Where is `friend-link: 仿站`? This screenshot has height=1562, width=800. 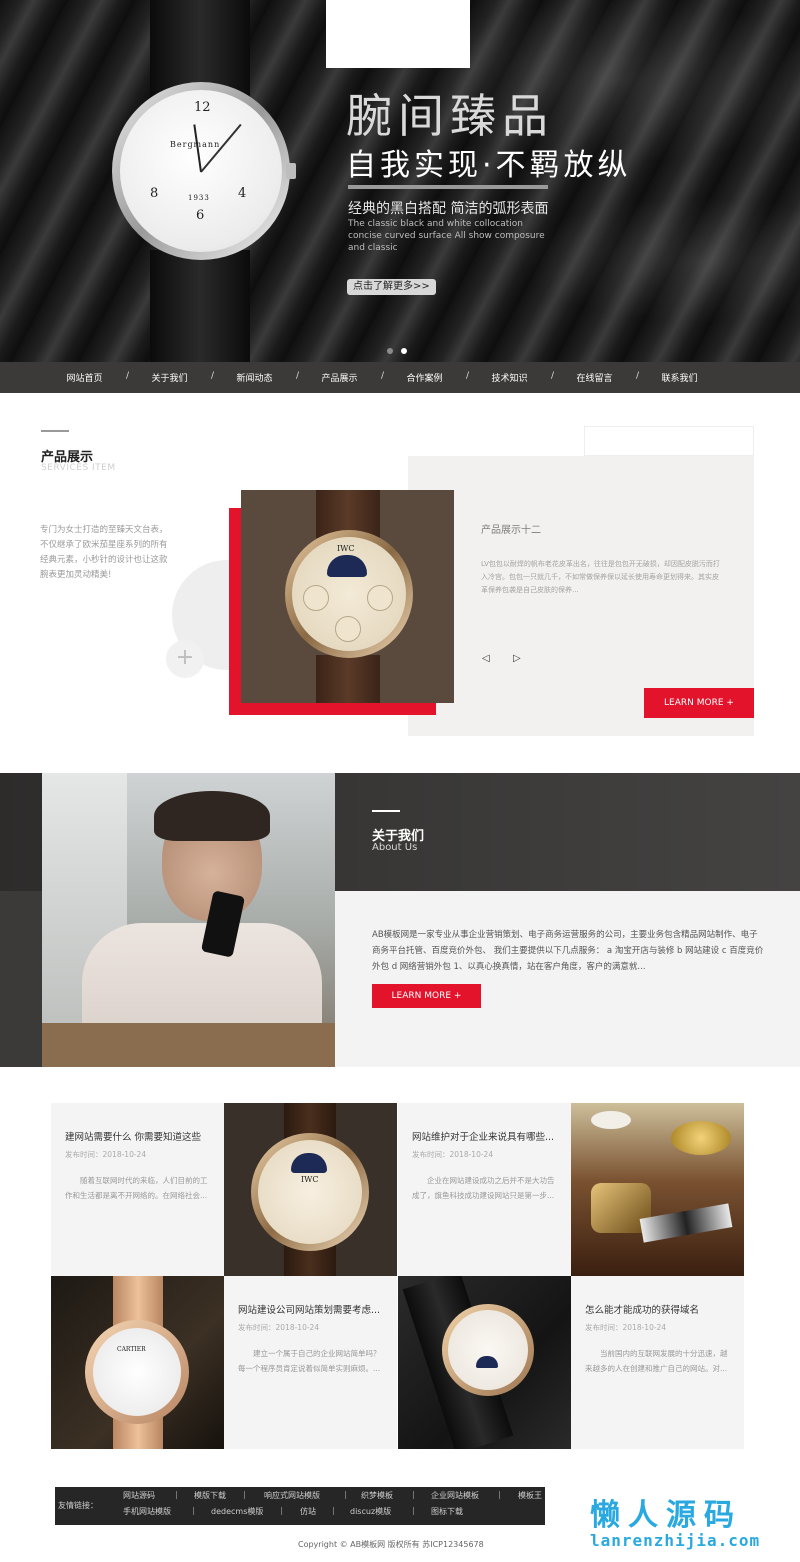 friend-link: 仿站 is located at coordinates (308, 1511).